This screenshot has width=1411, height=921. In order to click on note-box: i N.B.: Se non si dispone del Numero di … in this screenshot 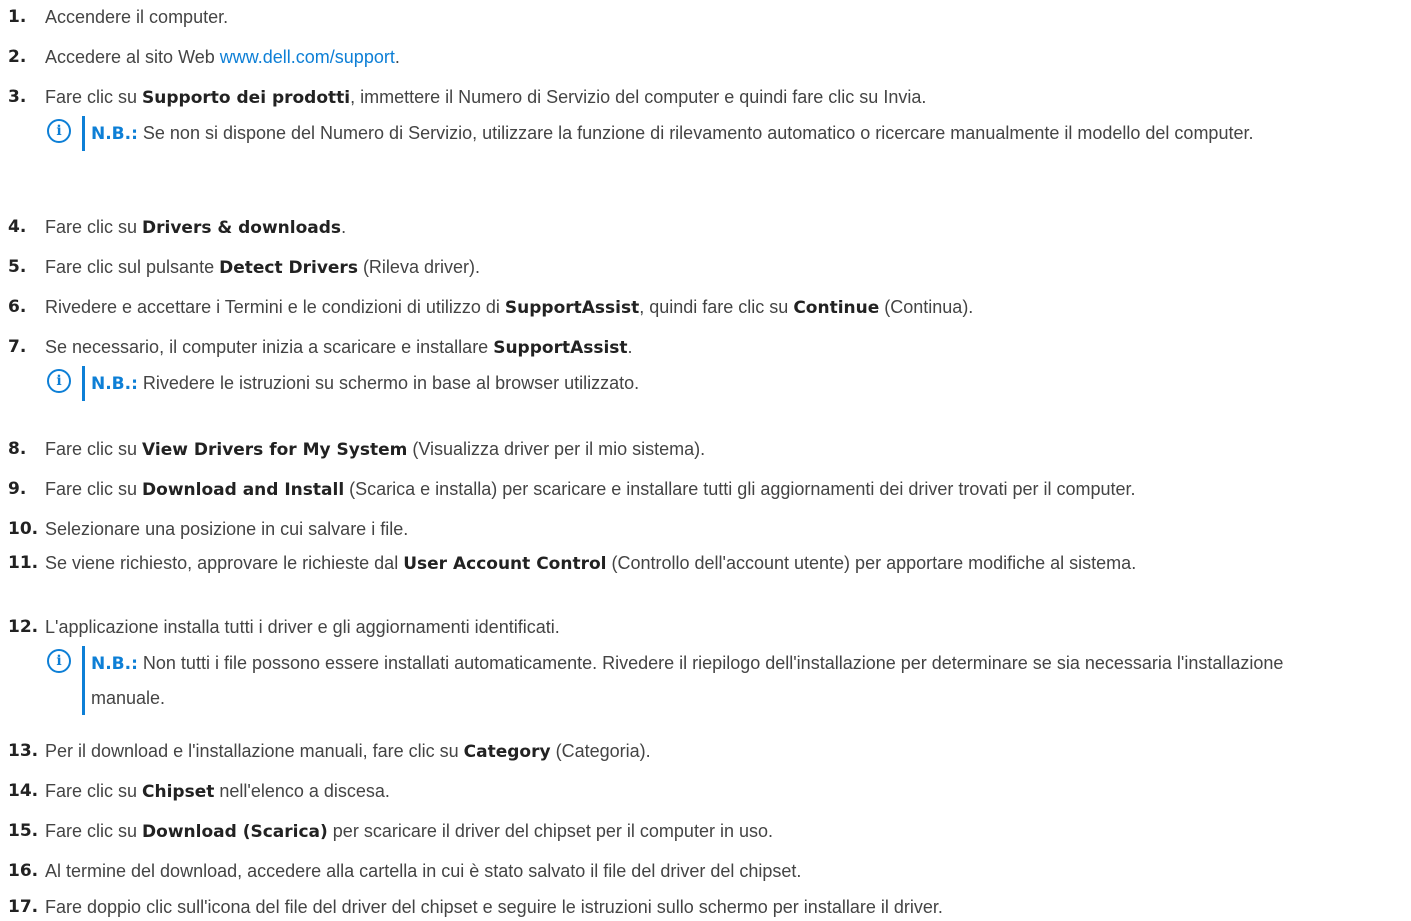, I will do `click(724, 133)`.